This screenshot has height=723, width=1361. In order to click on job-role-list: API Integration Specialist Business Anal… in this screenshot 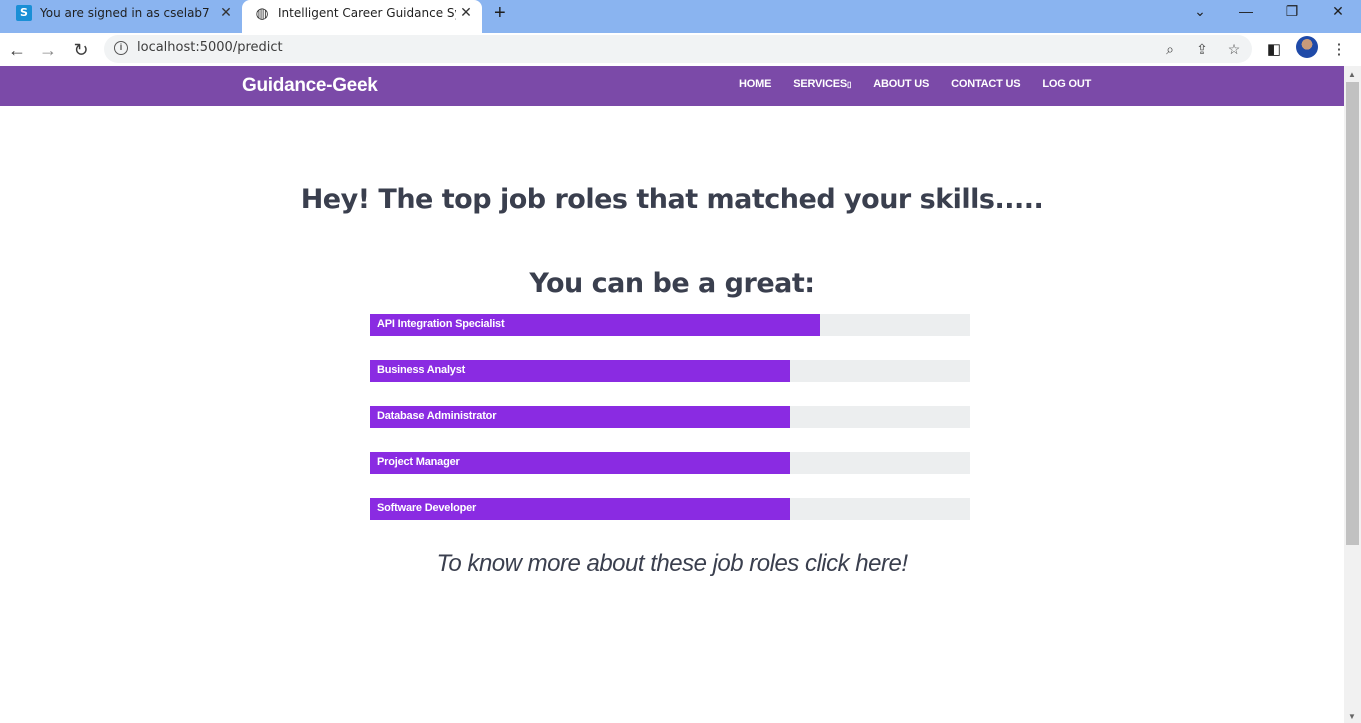, I will do `click(670, 429)`.